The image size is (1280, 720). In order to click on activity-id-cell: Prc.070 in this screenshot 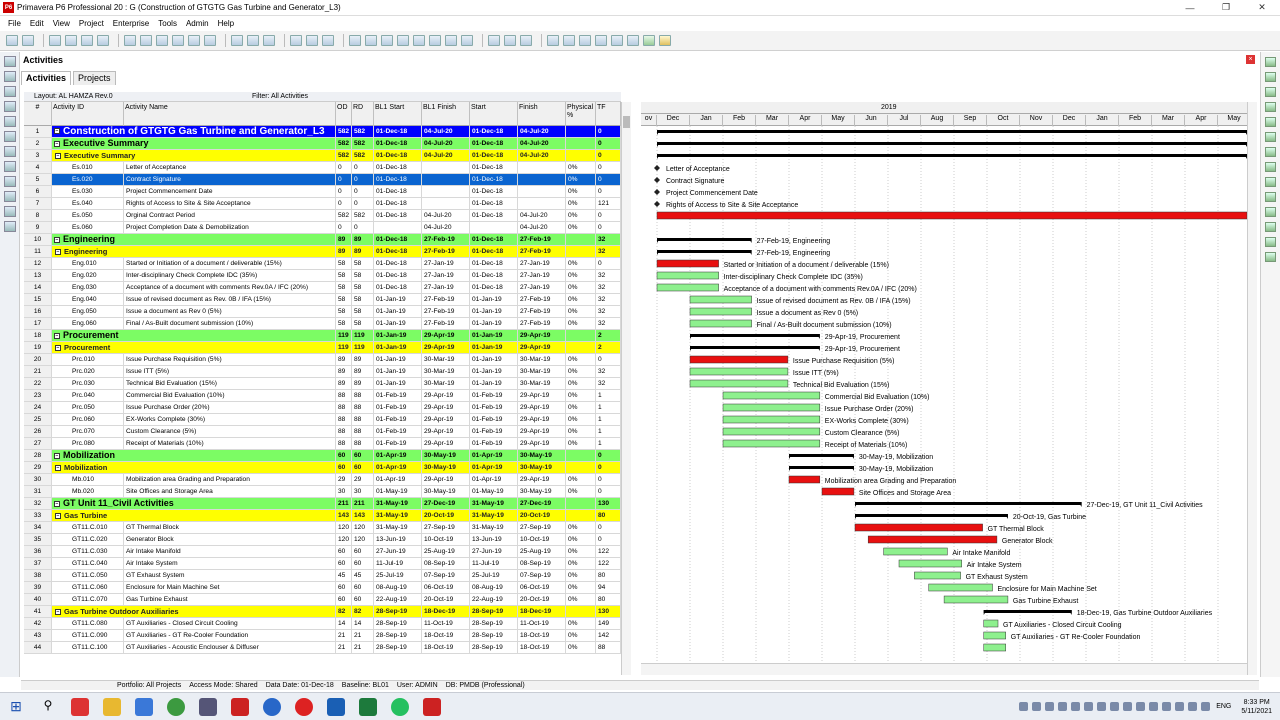, I will do `click(88, 432)`.